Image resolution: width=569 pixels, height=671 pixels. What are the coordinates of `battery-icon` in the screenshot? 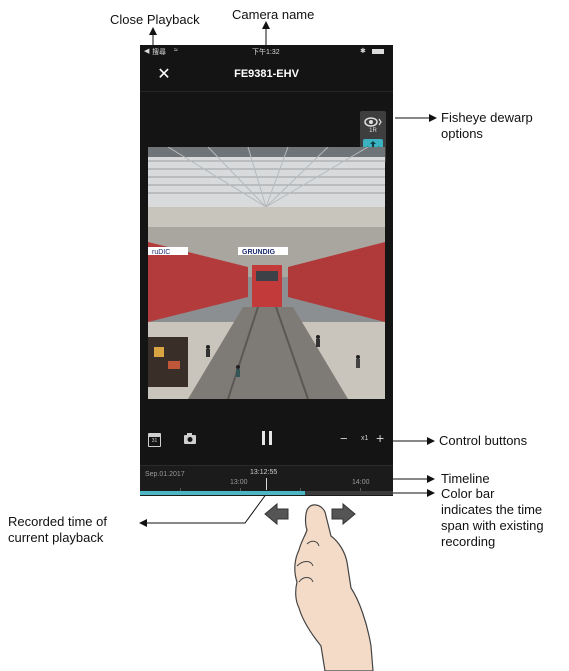 It's located at (378, 51).